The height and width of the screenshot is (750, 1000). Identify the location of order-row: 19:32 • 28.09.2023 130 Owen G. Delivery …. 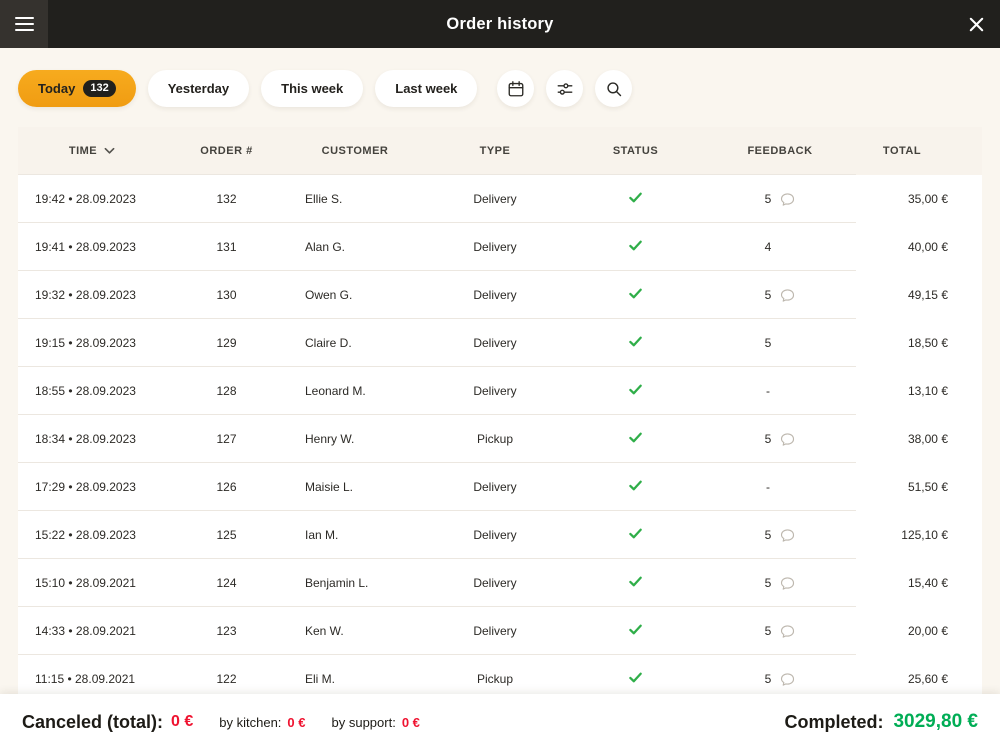
(500, 295).